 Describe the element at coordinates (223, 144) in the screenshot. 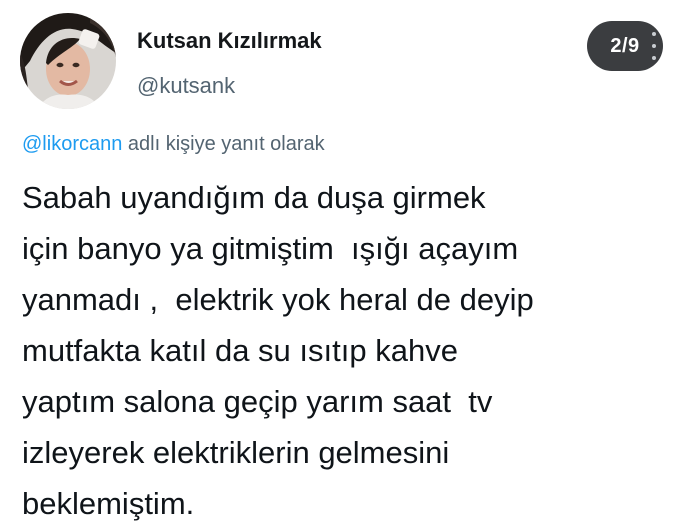

I see `reply-context-label: adlı kişiye yanıt olarak` at that location.